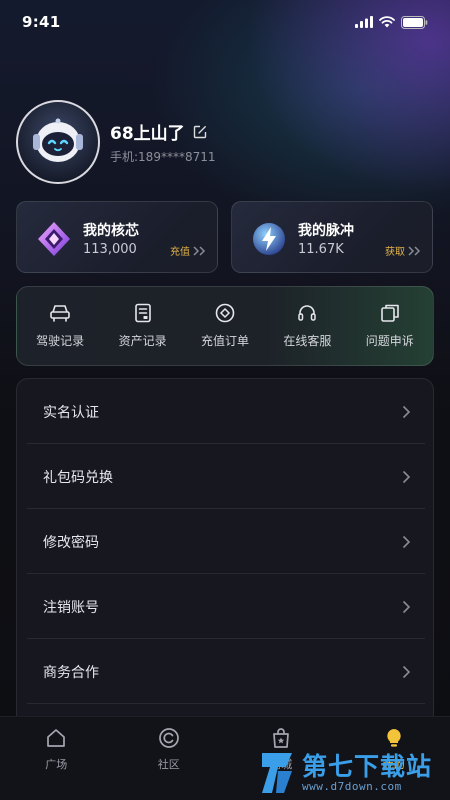 The image size is (450, 800). Describe the element at coordinates (364, 22) in the screenshot. I see `signal-icon` at that location.